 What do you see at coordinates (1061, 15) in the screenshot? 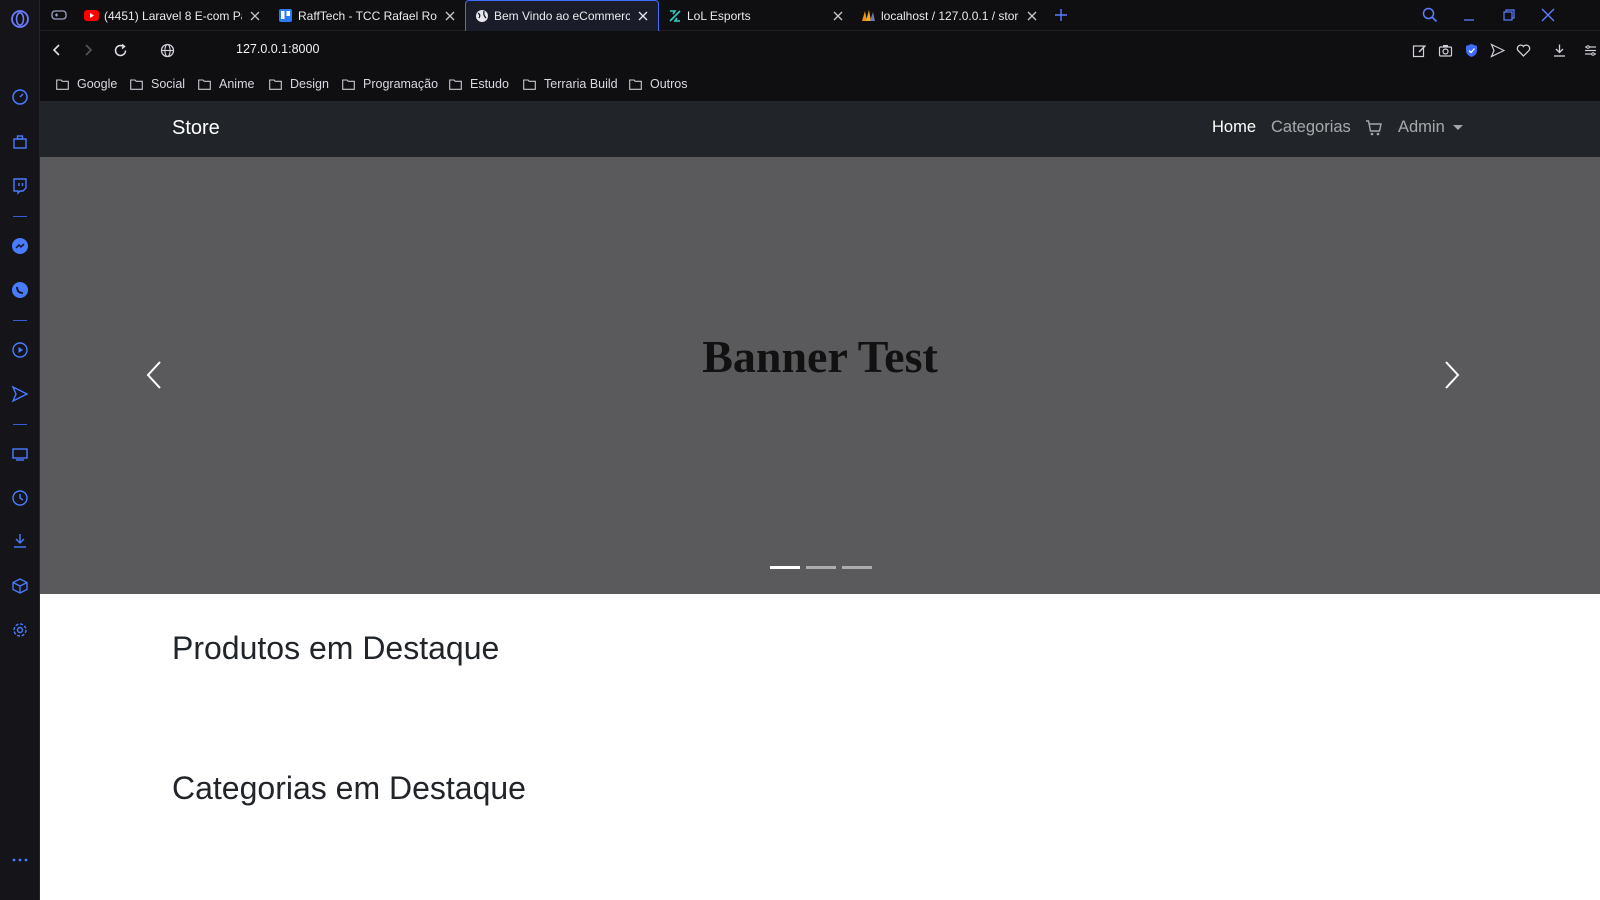
I see `new-tab-plus-icon` at bounding box center [1061, 15].